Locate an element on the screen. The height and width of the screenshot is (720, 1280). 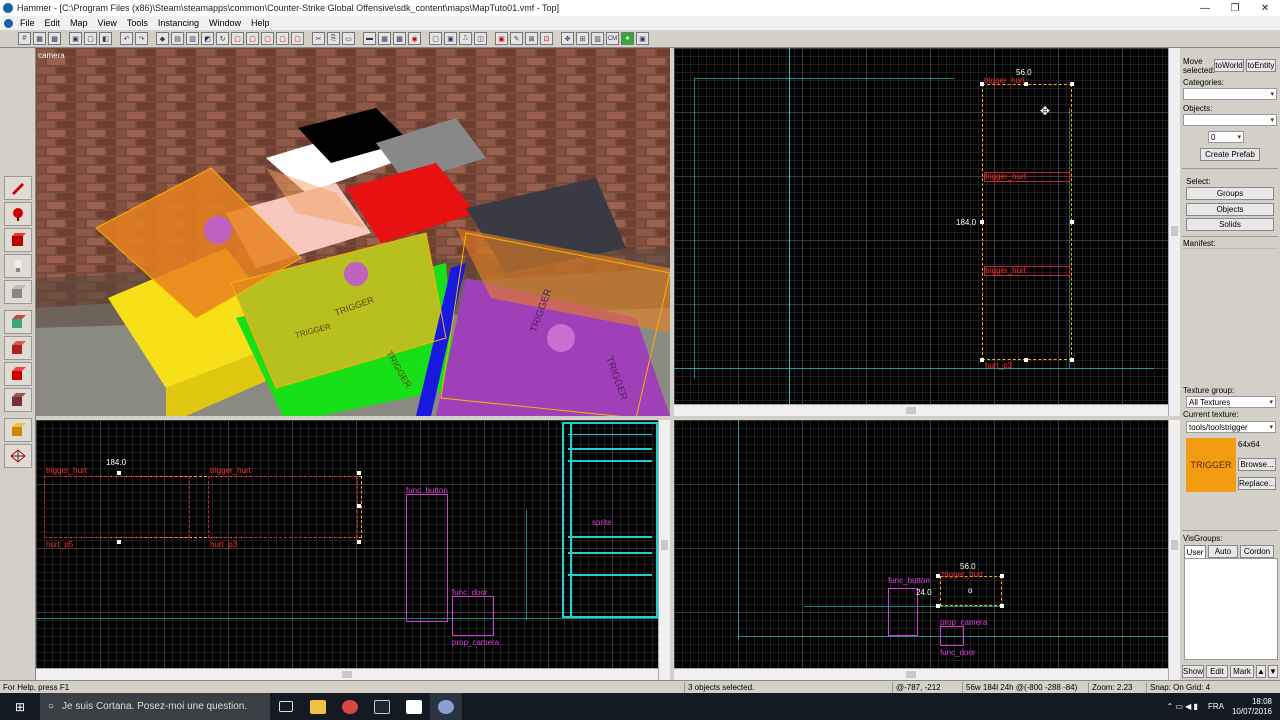
notepad-icon is located at coordinates (414, 706).